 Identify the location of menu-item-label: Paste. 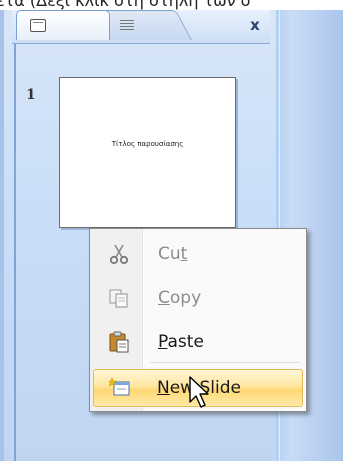
(181, 342).